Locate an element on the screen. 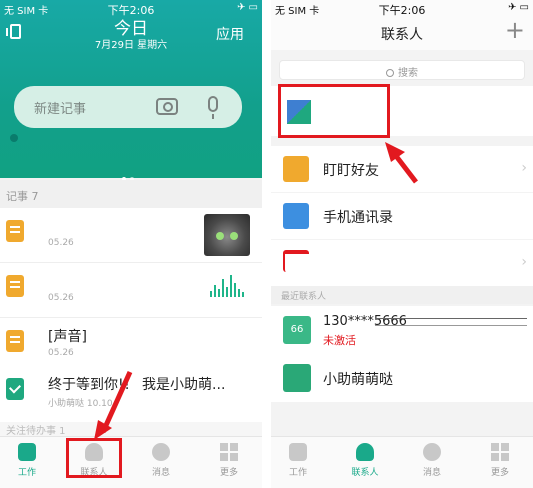 The height and width of the screenshot is (488, 533). add-contact-button: + is located at coordinates (515, 30).